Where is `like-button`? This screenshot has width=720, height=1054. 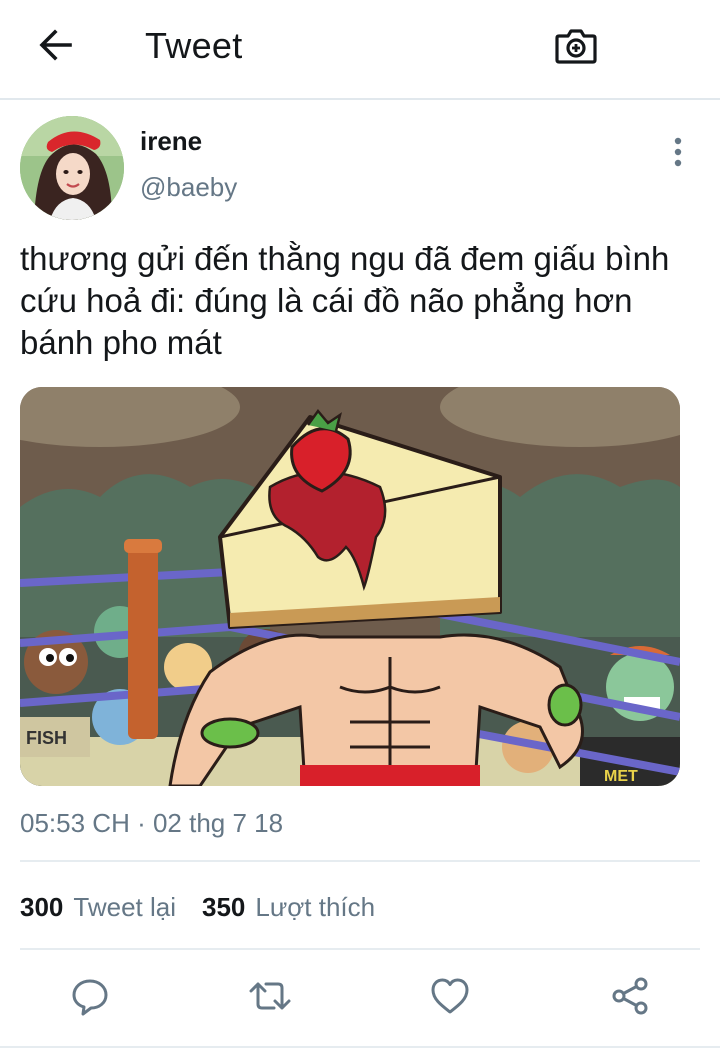
like-button is located at coordinates (450, 996).